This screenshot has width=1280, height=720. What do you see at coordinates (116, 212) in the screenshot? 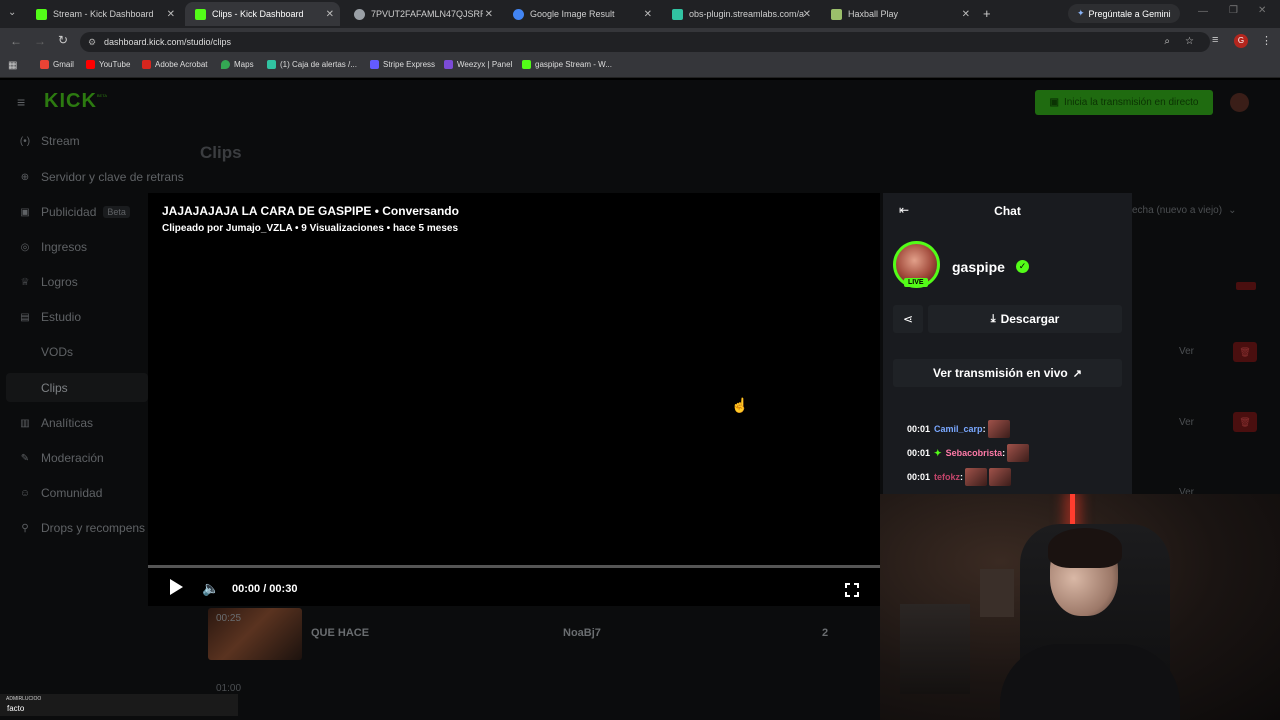
I see `beta-badge: Beta` at bounding box center [116, 212].